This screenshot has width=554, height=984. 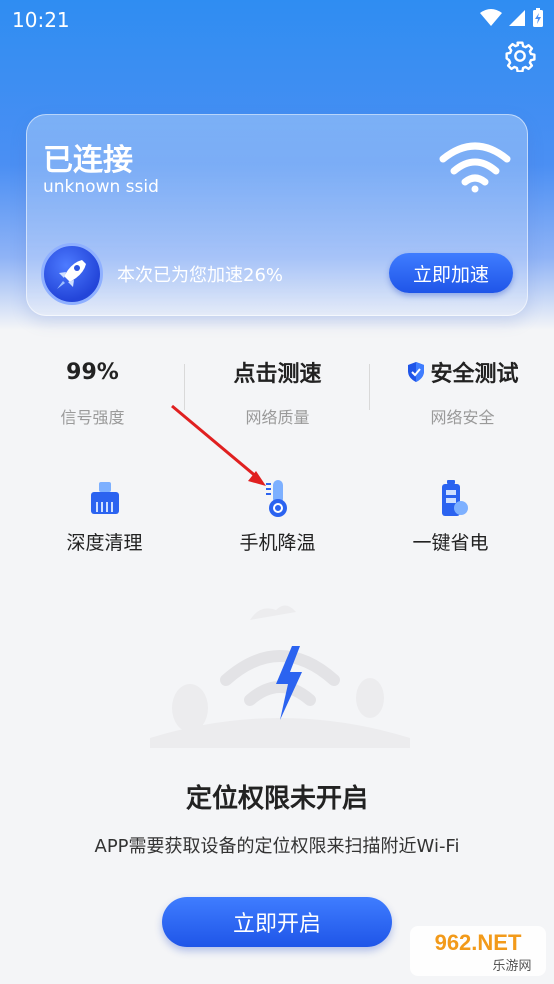 I want to click on phone-cooling-label: 手机降温, so click(x=277, y=543).